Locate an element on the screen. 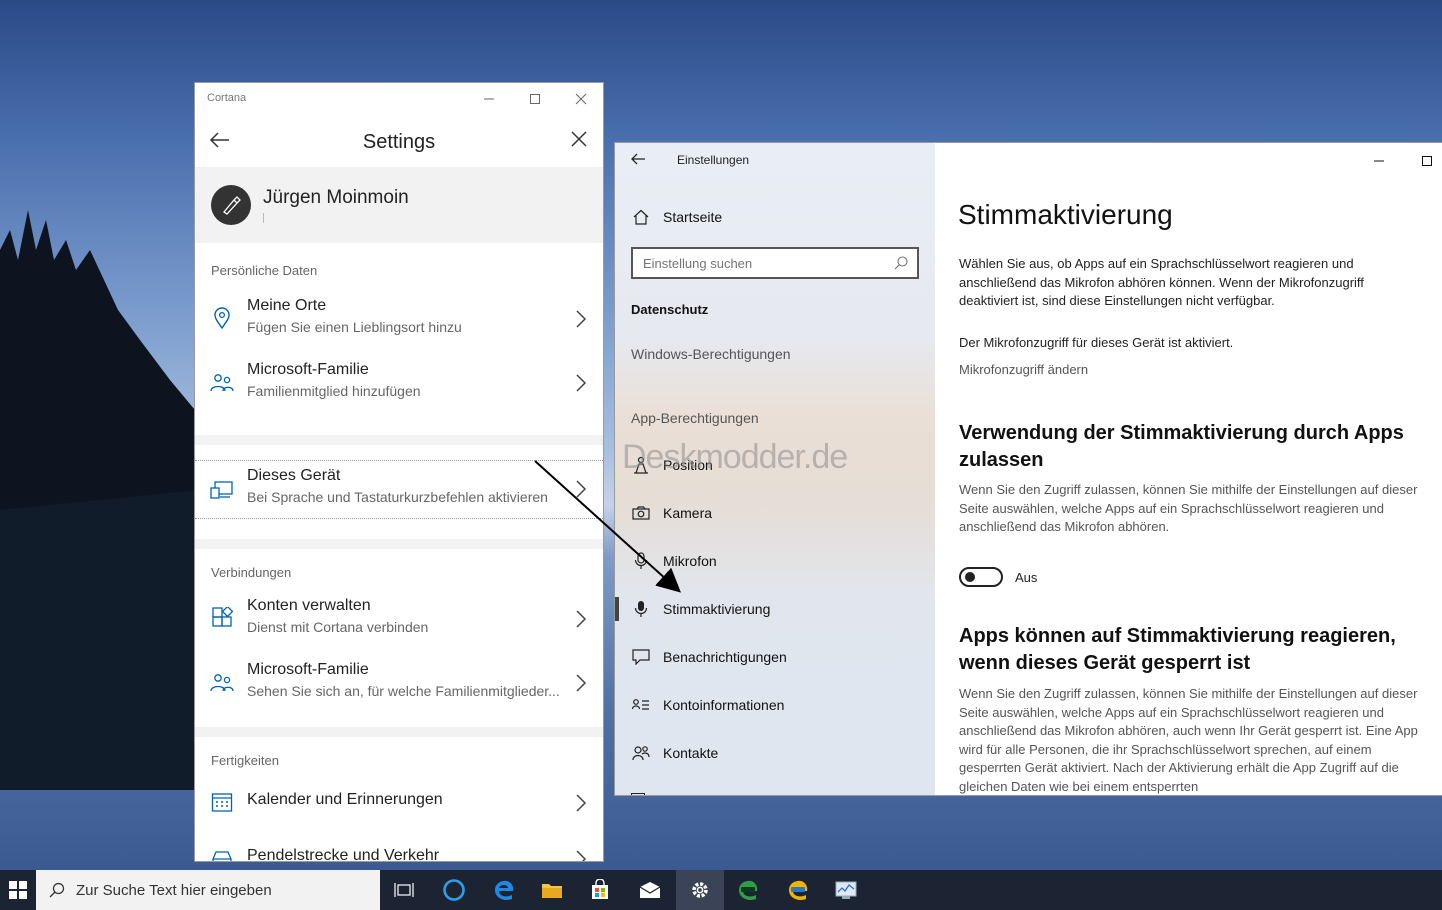 The image size is (1442, 910). windows-start-icon is located at coordinates (18, 890).